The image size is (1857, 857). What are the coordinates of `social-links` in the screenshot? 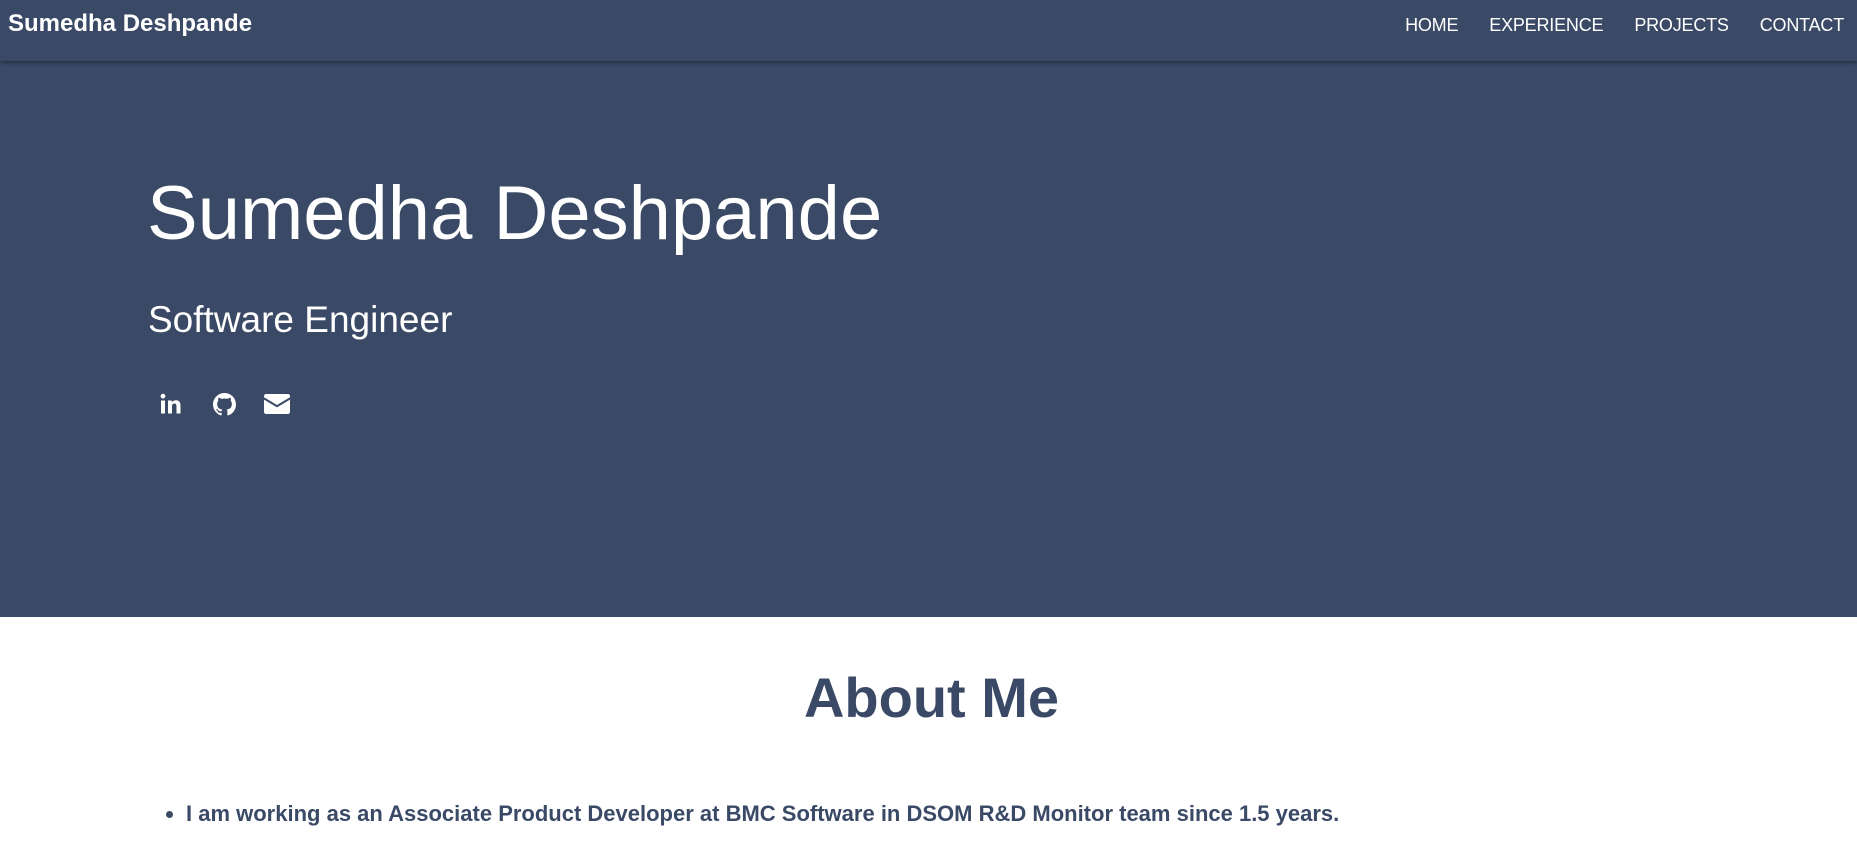 It's located at (236, 404).